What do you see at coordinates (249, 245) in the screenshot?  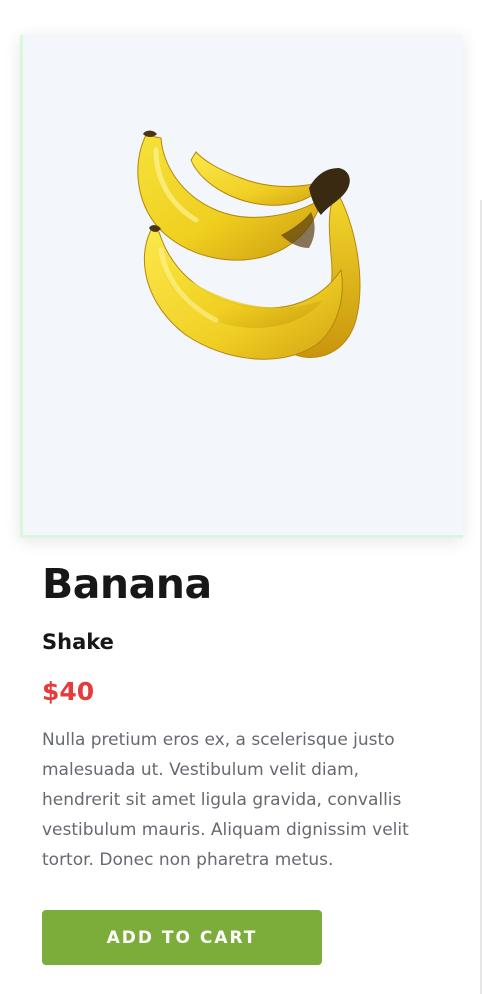 I see `banana-bunch-image` at bounding box center [249, 245].